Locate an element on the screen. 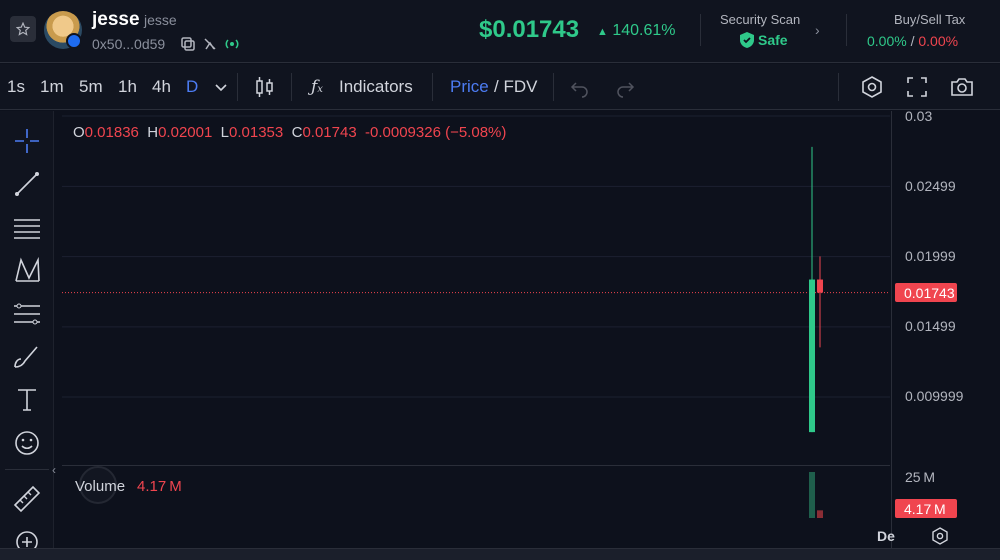 The height and width of the screenshot is (560, 1000). chevron-right-icon: › is located at coordinates (817, 30).